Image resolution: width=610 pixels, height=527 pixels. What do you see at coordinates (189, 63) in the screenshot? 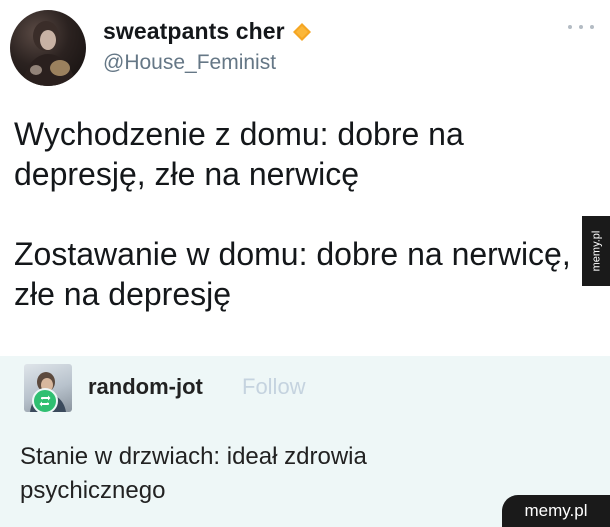
I see `user-handle: @House_Feminist` at bounding box center [189, 63].